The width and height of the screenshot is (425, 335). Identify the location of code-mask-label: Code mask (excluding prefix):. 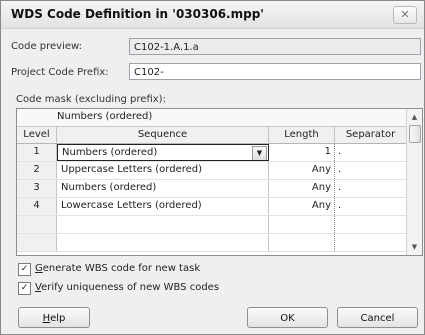
(91, 99).